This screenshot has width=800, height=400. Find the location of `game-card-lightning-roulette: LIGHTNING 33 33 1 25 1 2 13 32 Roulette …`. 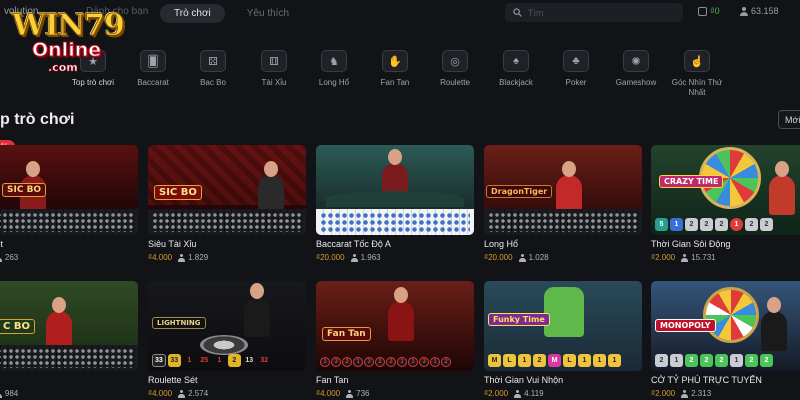

game-card-lightning-roulette: LIGHTNING 33 33 1 25 1 2 13 32 Roulette … is located at coordinates (227, 339).